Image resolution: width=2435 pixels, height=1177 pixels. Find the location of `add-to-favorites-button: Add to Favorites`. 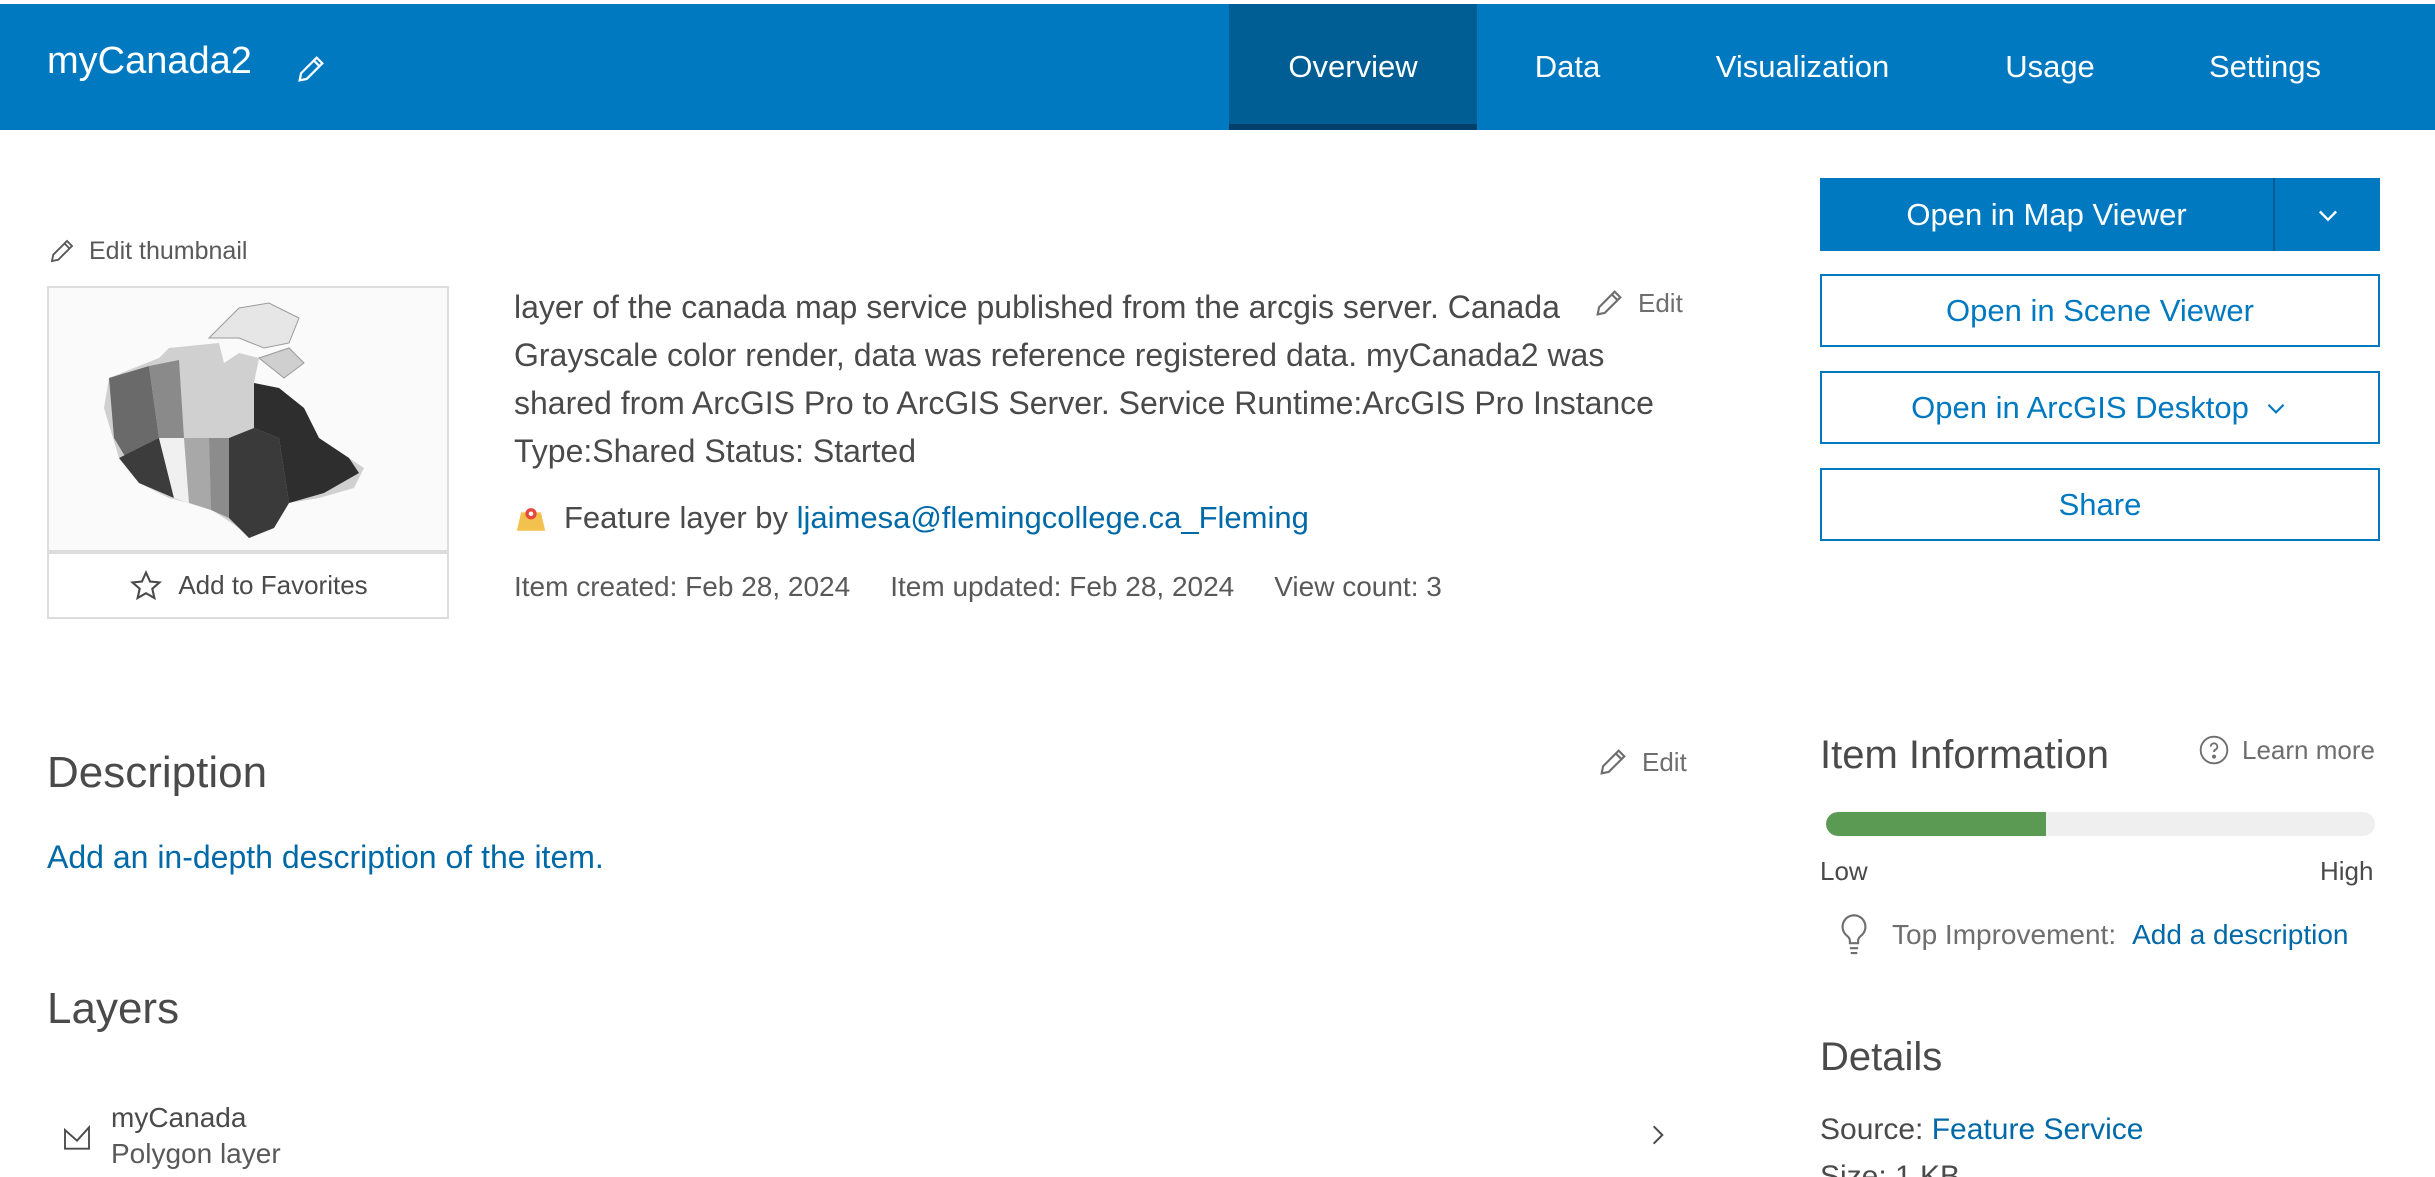

add-to-favorites-button: Add to Favorites is located at coordinates (248, 585).